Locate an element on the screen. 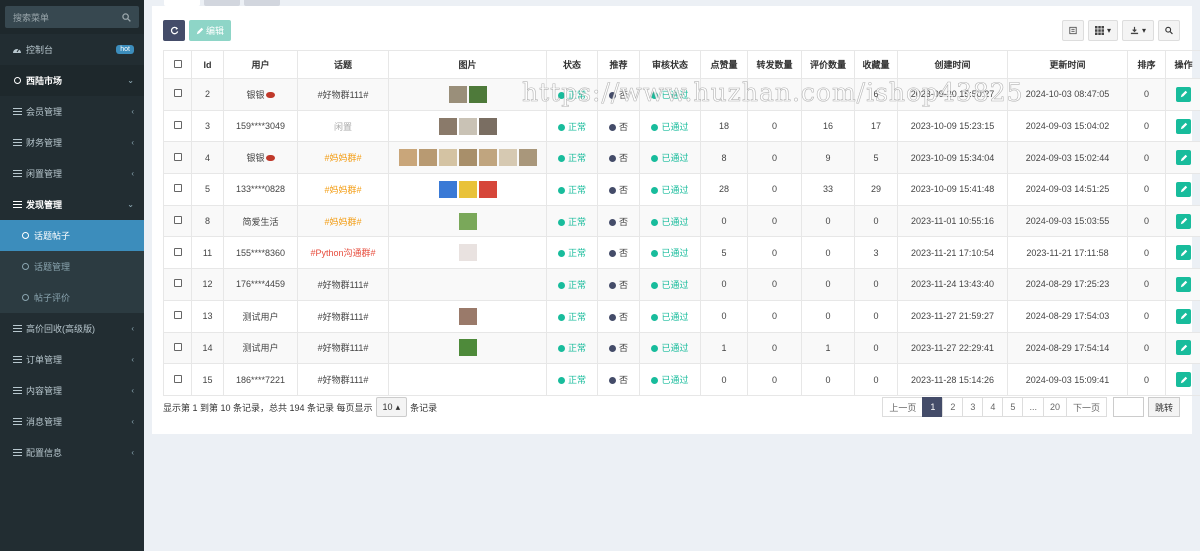  column-header: 点赞量 is located at coordinates (724, 64).